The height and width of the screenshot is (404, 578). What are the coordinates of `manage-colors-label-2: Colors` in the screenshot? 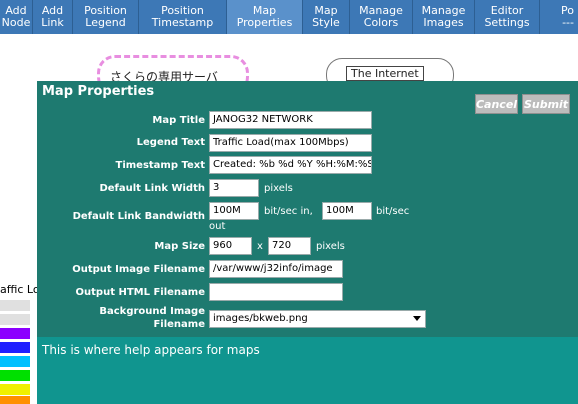 It's located at (381, 22).